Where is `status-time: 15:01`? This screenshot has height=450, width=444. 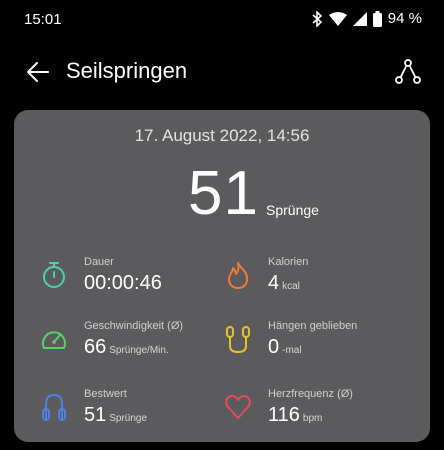
status-time: 15:01 is located at coordinates (43, 19).